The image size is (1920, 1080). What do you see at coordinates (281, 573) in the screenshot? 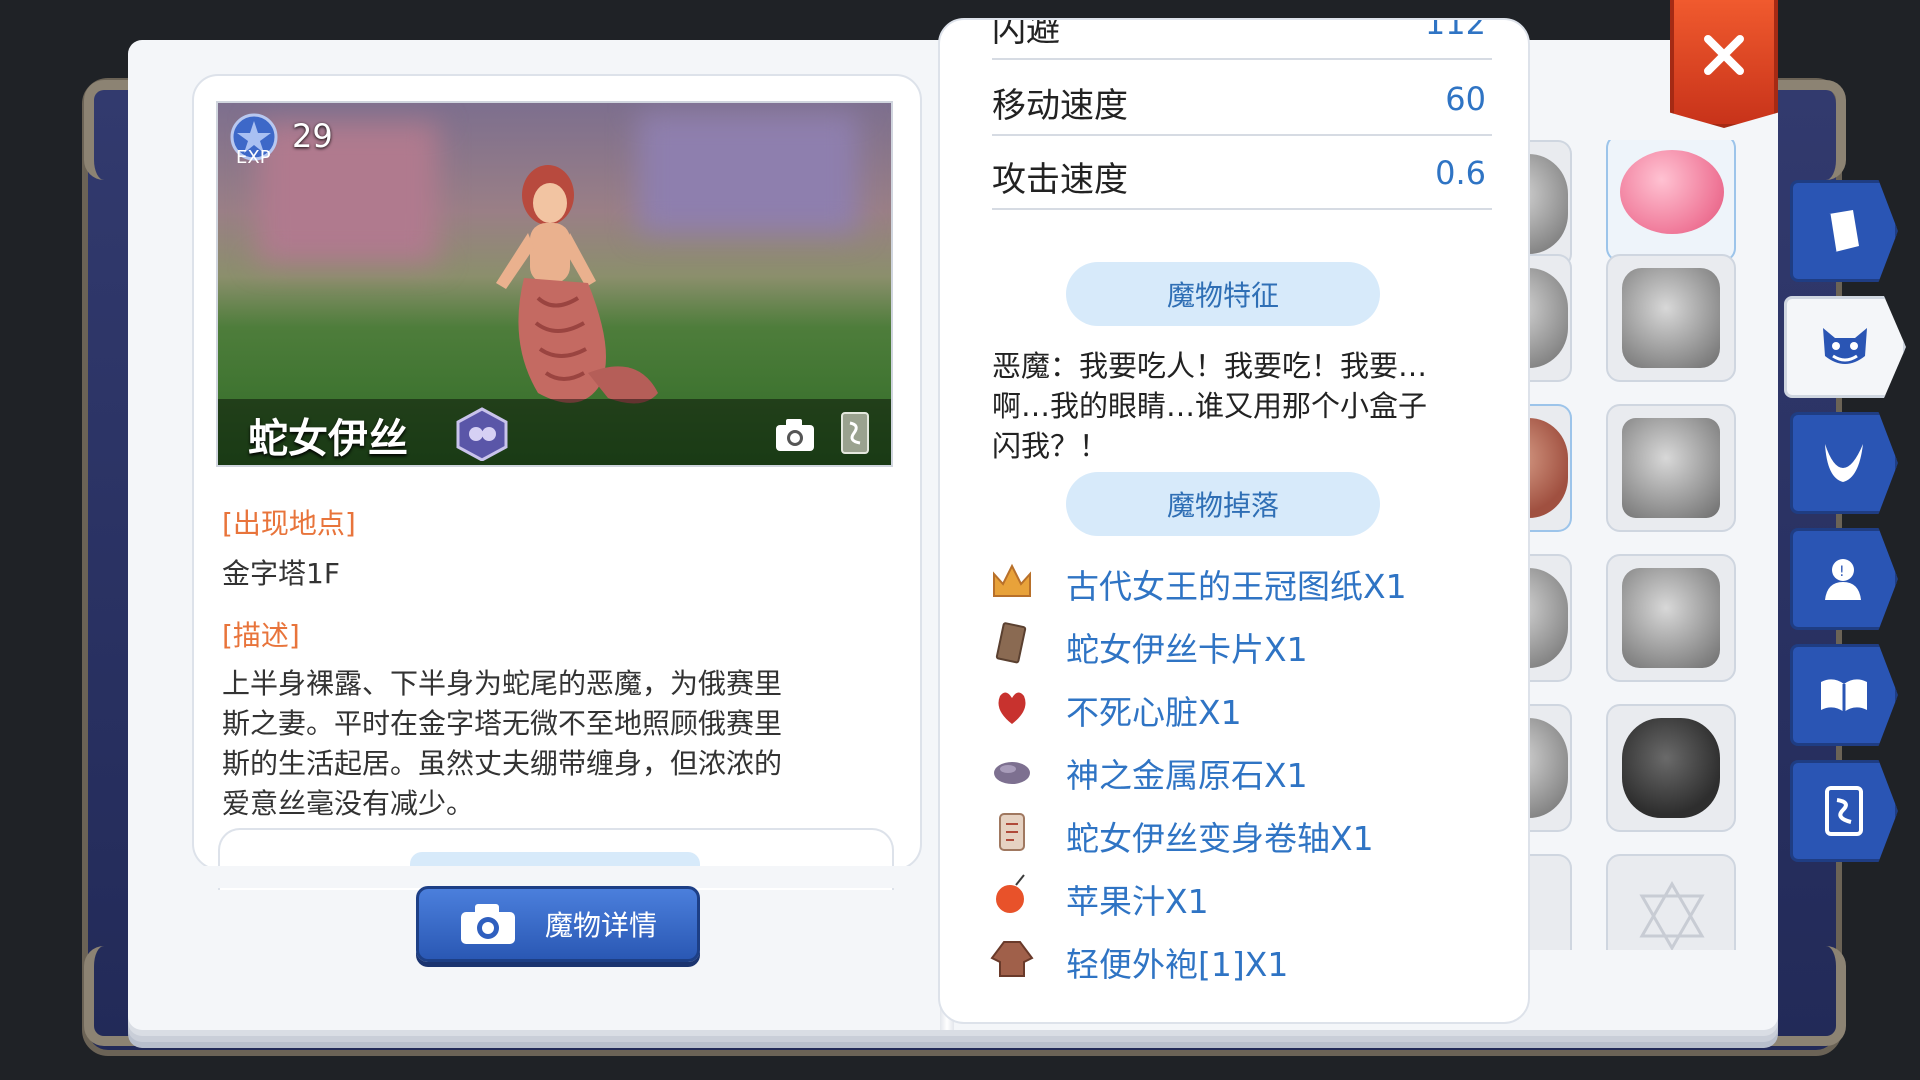
I see `location-value: 金字塔1F` at bounding box center [281, 573].